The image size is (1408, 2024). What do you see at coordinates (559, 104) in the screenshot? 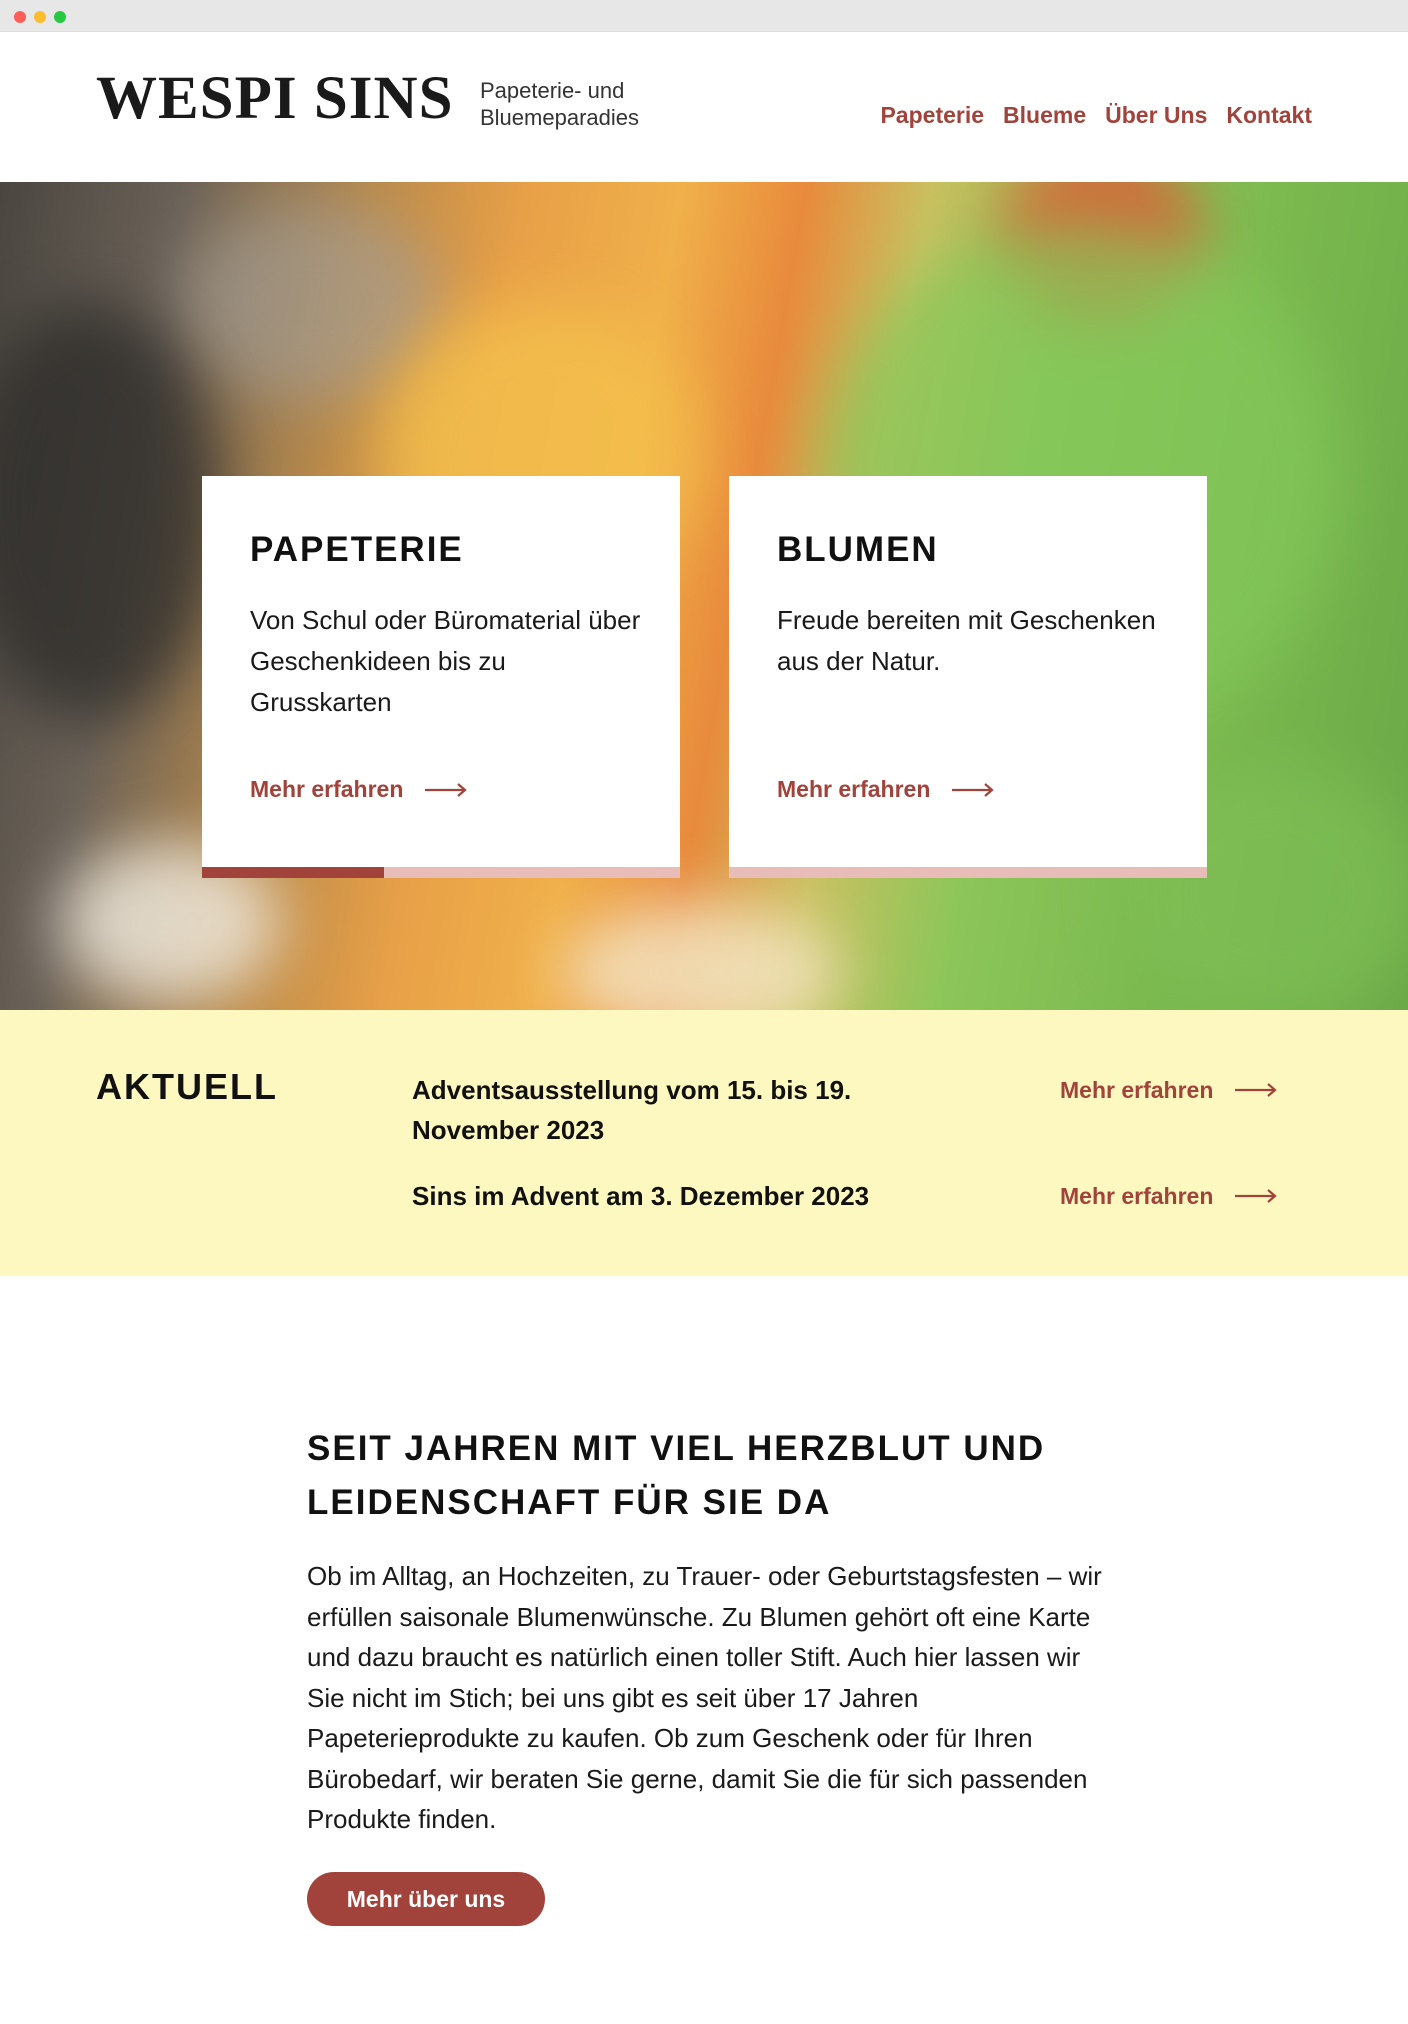
I see `site-tagline: Papeterie- und Bluemeparadies` at bounding box center [559, 104].